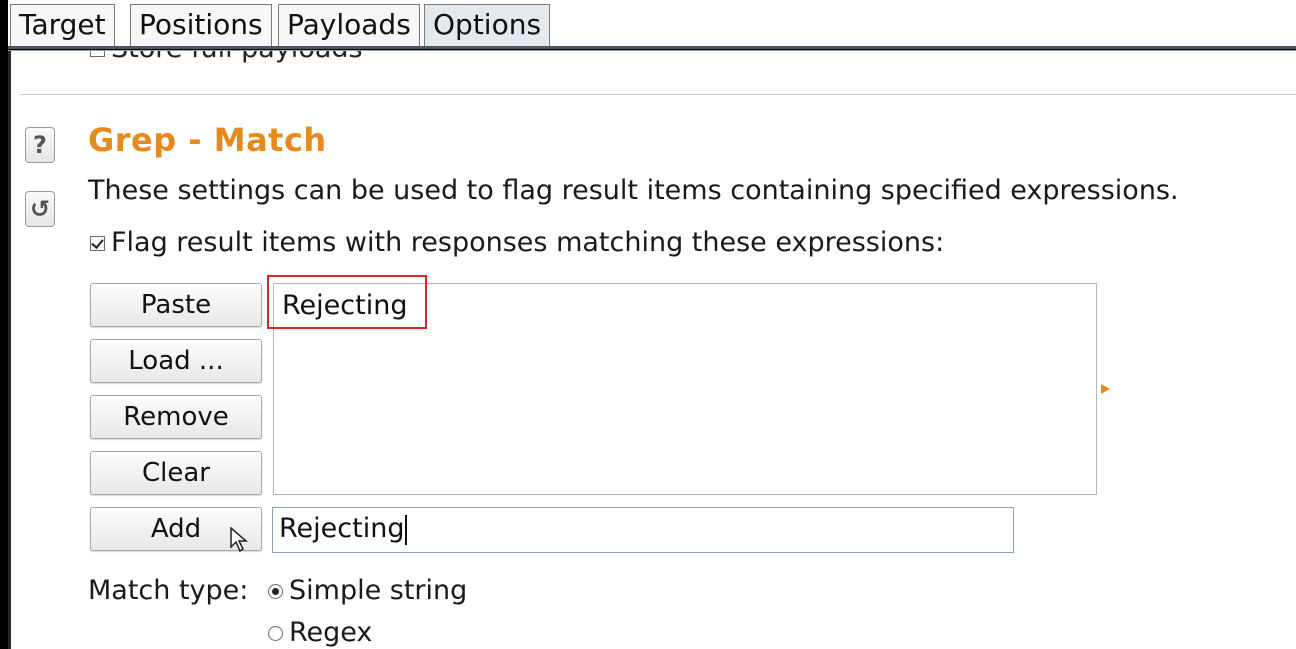  What do you see at coordinates (168, 590) in the screenshot?
I see `match-type-label: Match type:` at bounding box center [168, 590].